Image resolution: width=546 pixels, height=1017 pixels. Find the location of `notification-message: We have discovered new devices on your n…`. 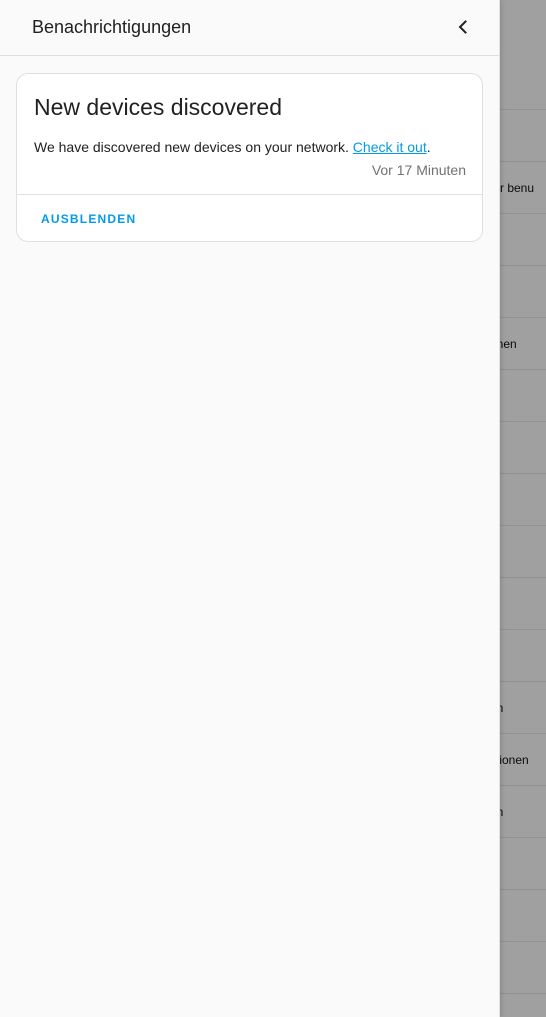

notification-message: We have discovered new devices on your n… is located at coordinates (232, 147).